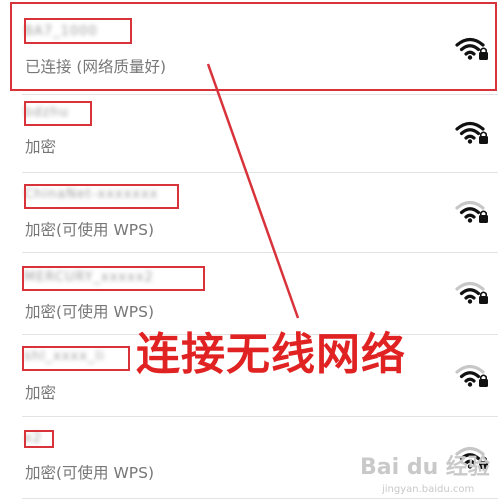 The image size is (498, 501). I want to click on annotation-label: 连接无线网络, so click(271, 354).